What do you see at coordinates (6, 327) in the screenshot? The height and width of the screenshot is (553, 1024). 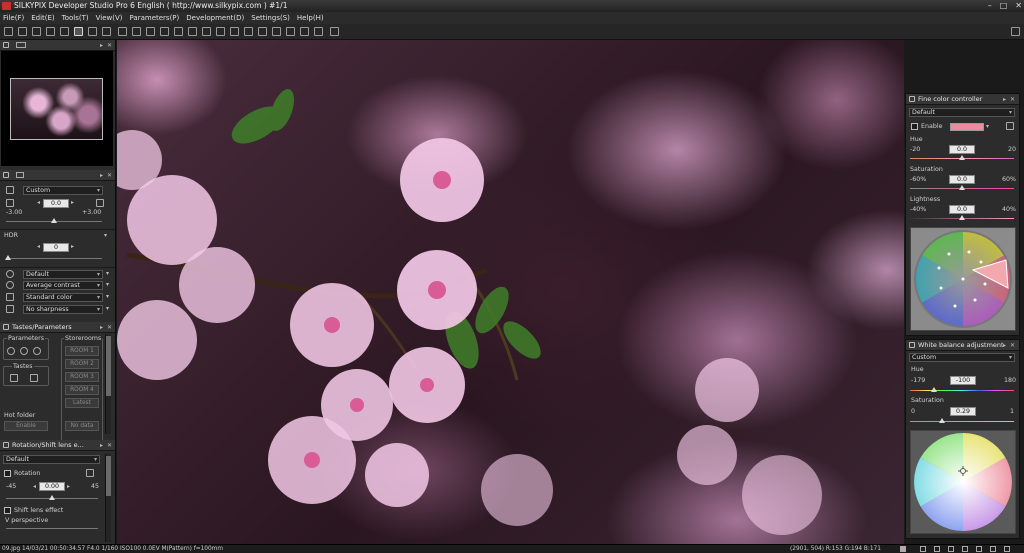 I see `gear-icon` at bounding box center [6, 327].